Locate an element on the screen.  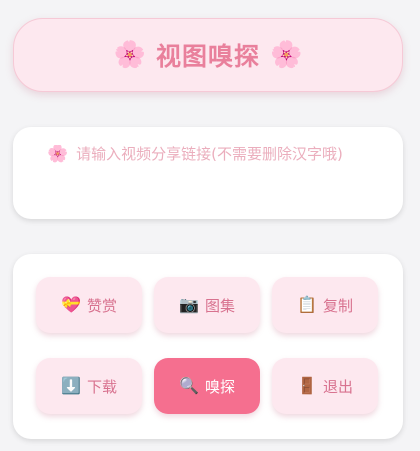
door-icon: 🚪 is located at coordinates (307, 385).